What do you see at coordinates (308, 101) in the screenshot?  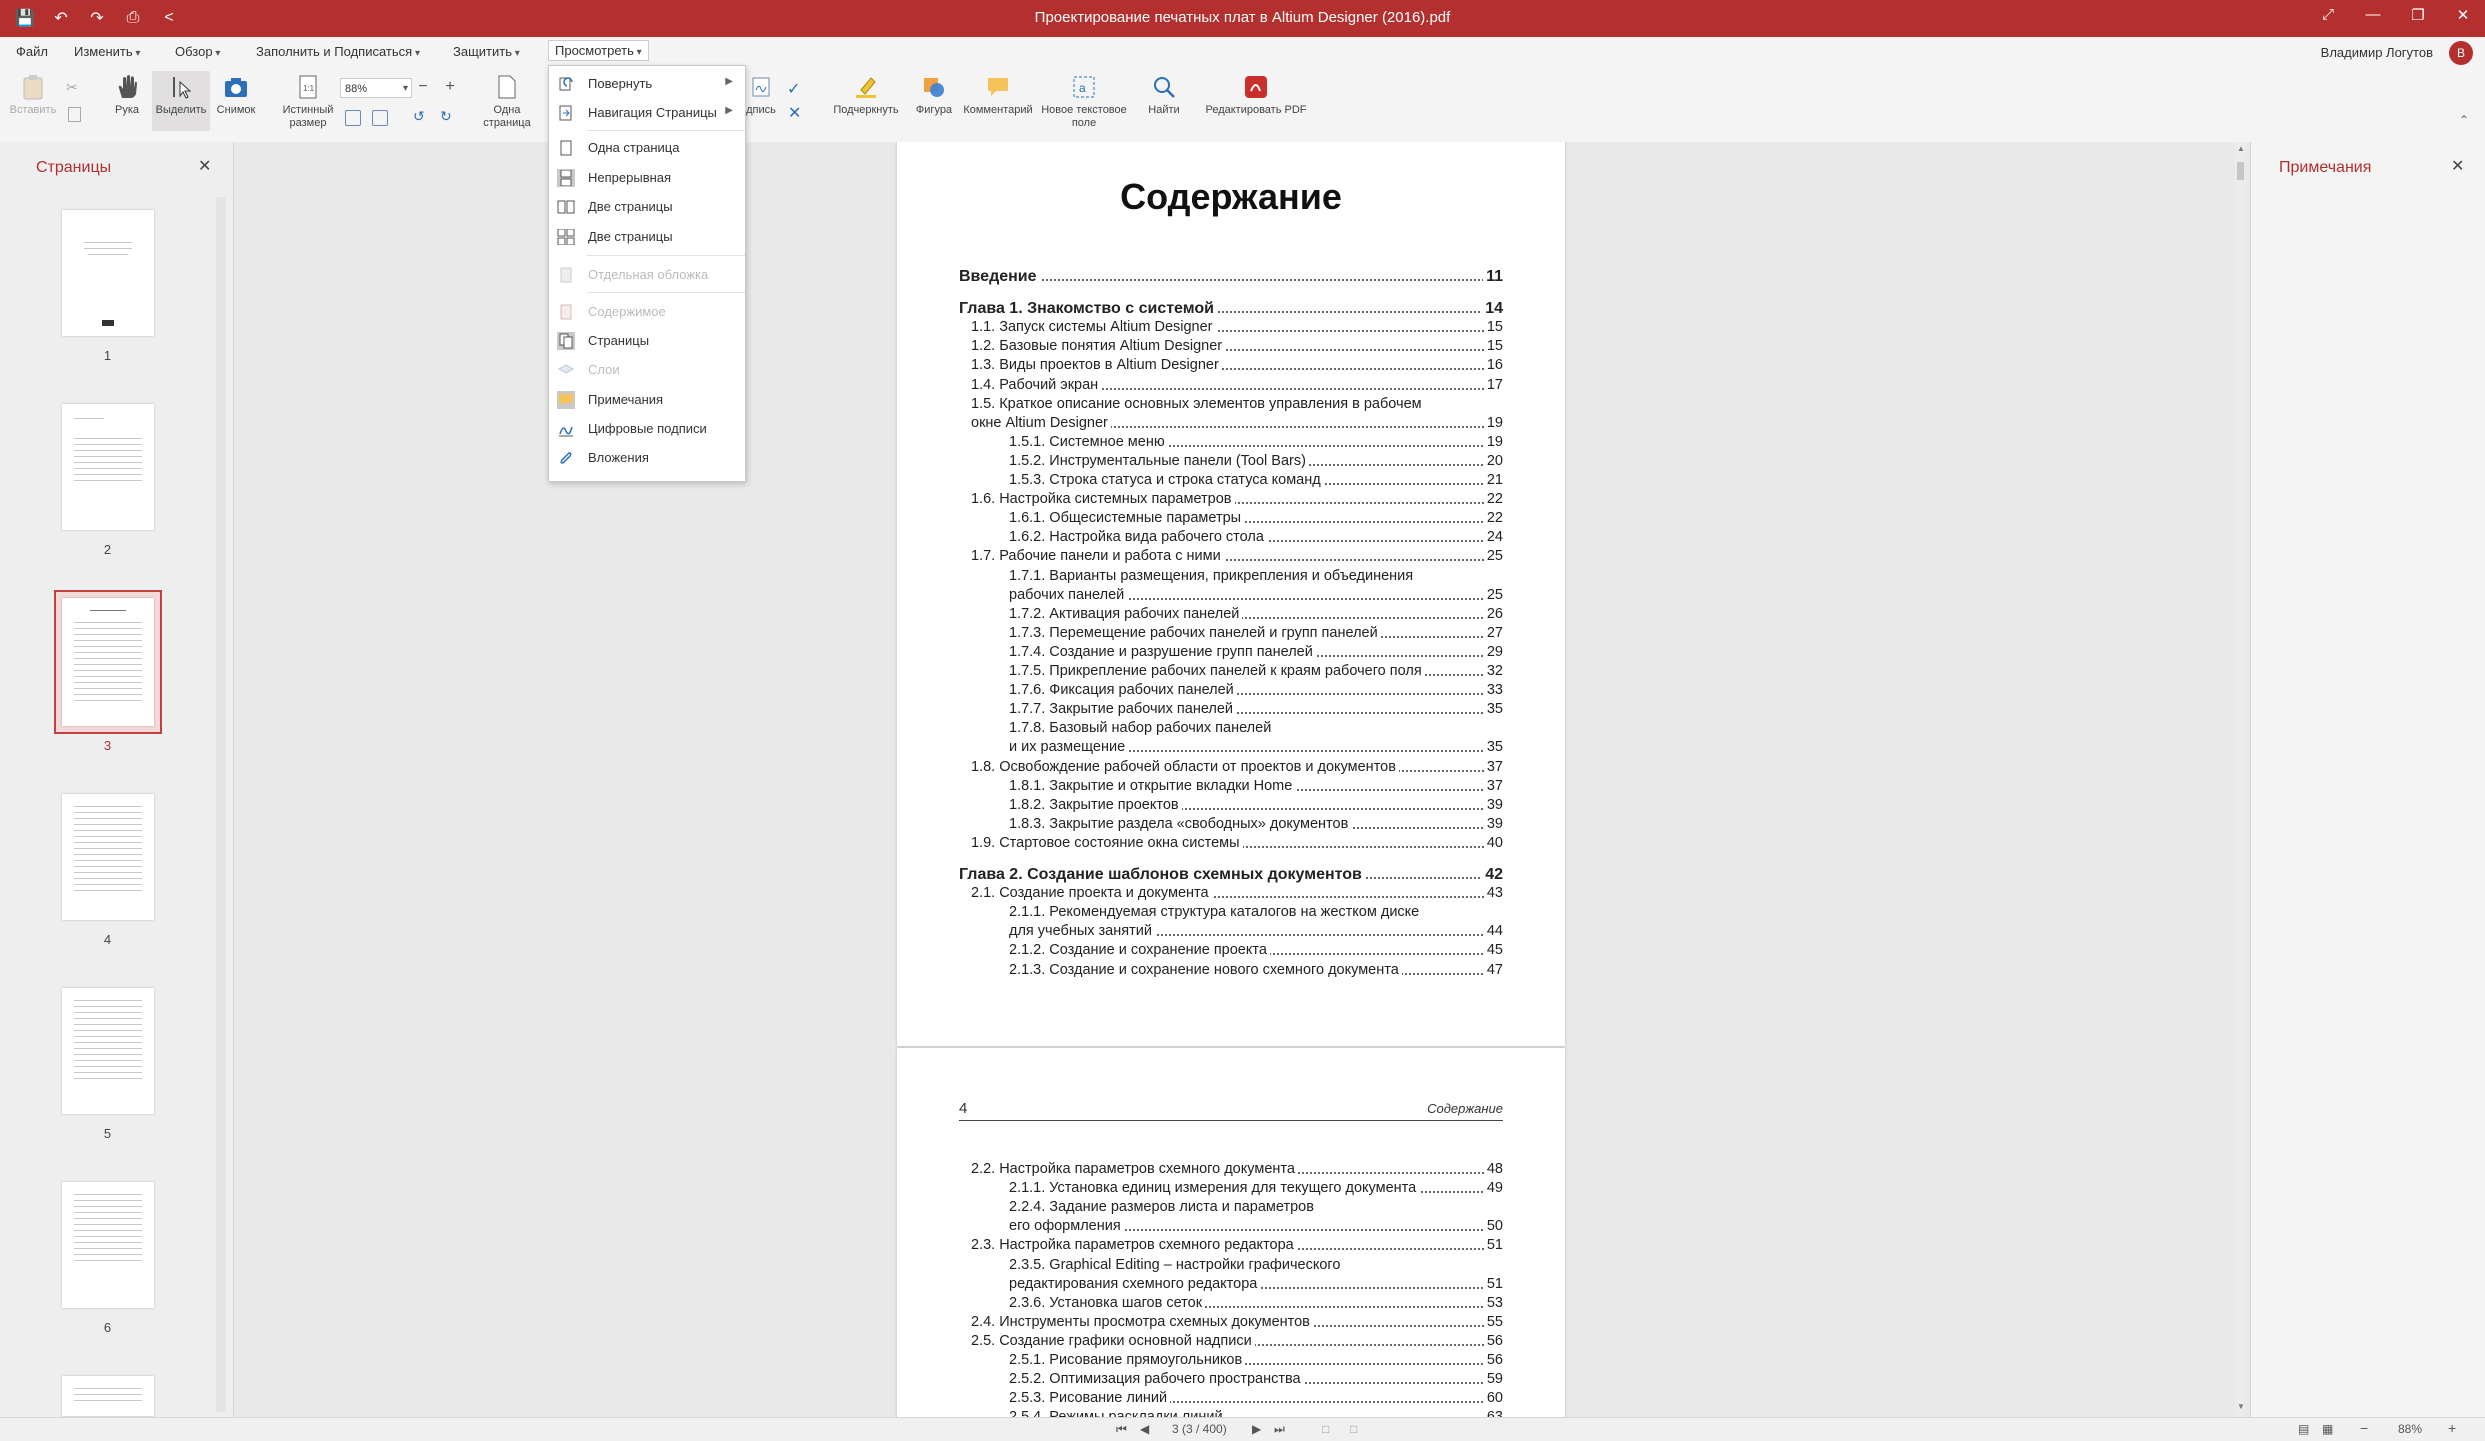 I see `actual-size-button: 1:1 Истинный размер` at bounding box center [308, 101].